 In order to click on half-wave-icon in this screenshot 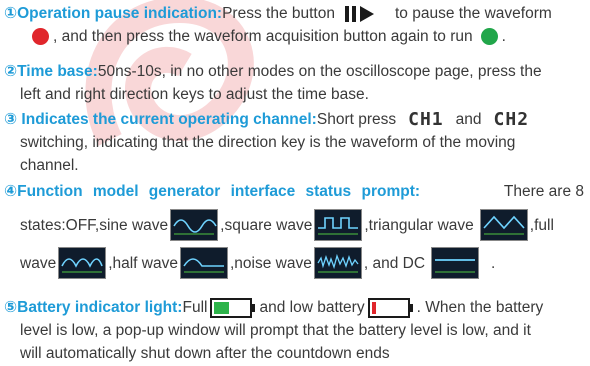, I will do `click(203, 263)`.